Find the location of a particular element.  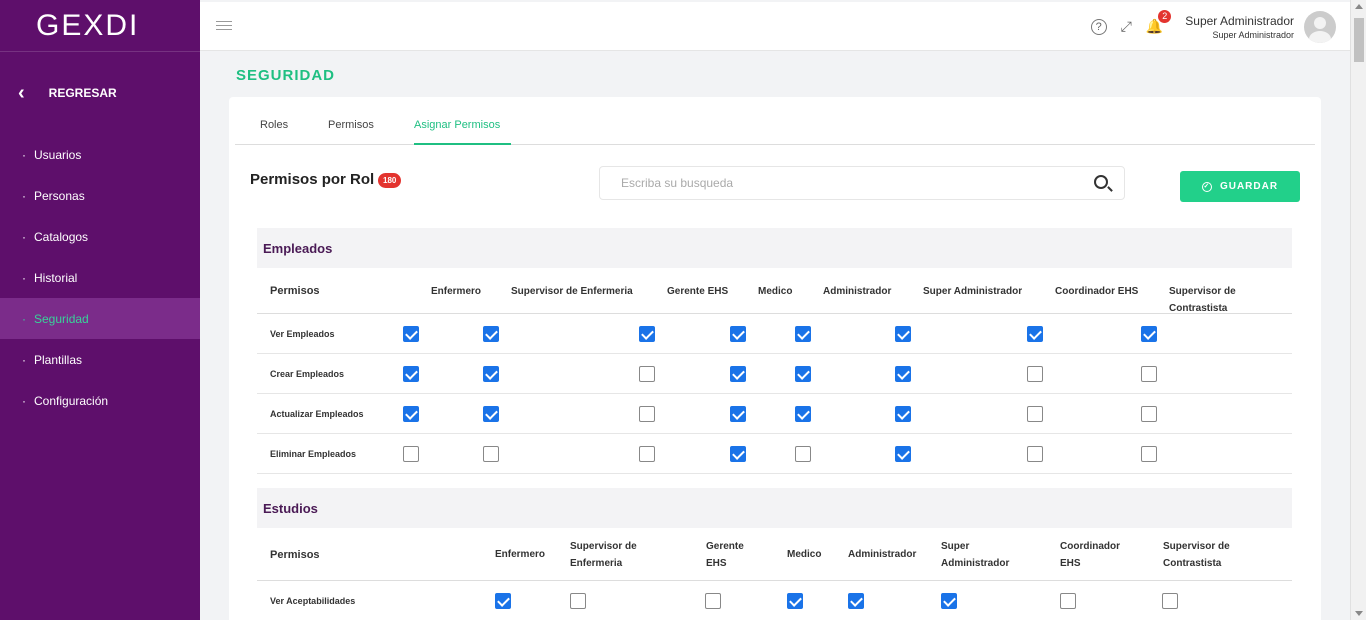

tab-roles: Roles is located at coordinates (274, 125).